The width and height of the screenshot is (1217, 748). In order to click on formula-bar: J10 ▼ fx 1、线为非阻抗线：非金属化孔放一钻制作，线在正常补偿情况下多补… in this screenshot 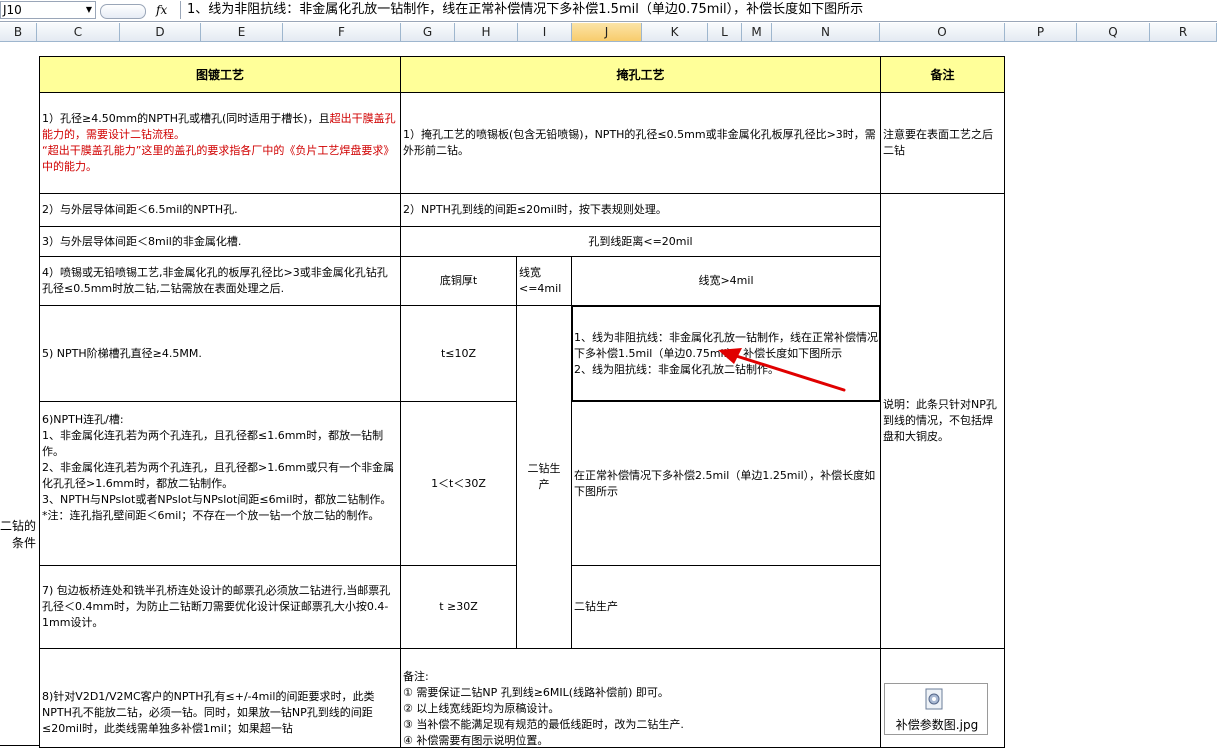, I will do `click(608, 11)`.